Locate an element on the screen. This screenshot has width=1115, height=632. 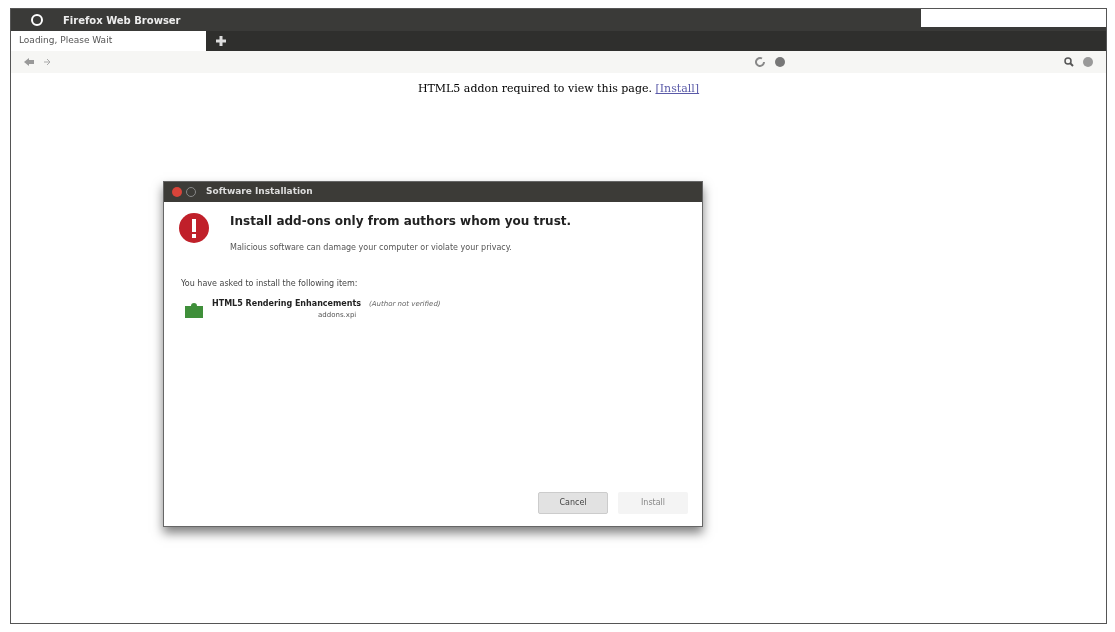
forward-arrow-icon is located at coordinates (47, 62).